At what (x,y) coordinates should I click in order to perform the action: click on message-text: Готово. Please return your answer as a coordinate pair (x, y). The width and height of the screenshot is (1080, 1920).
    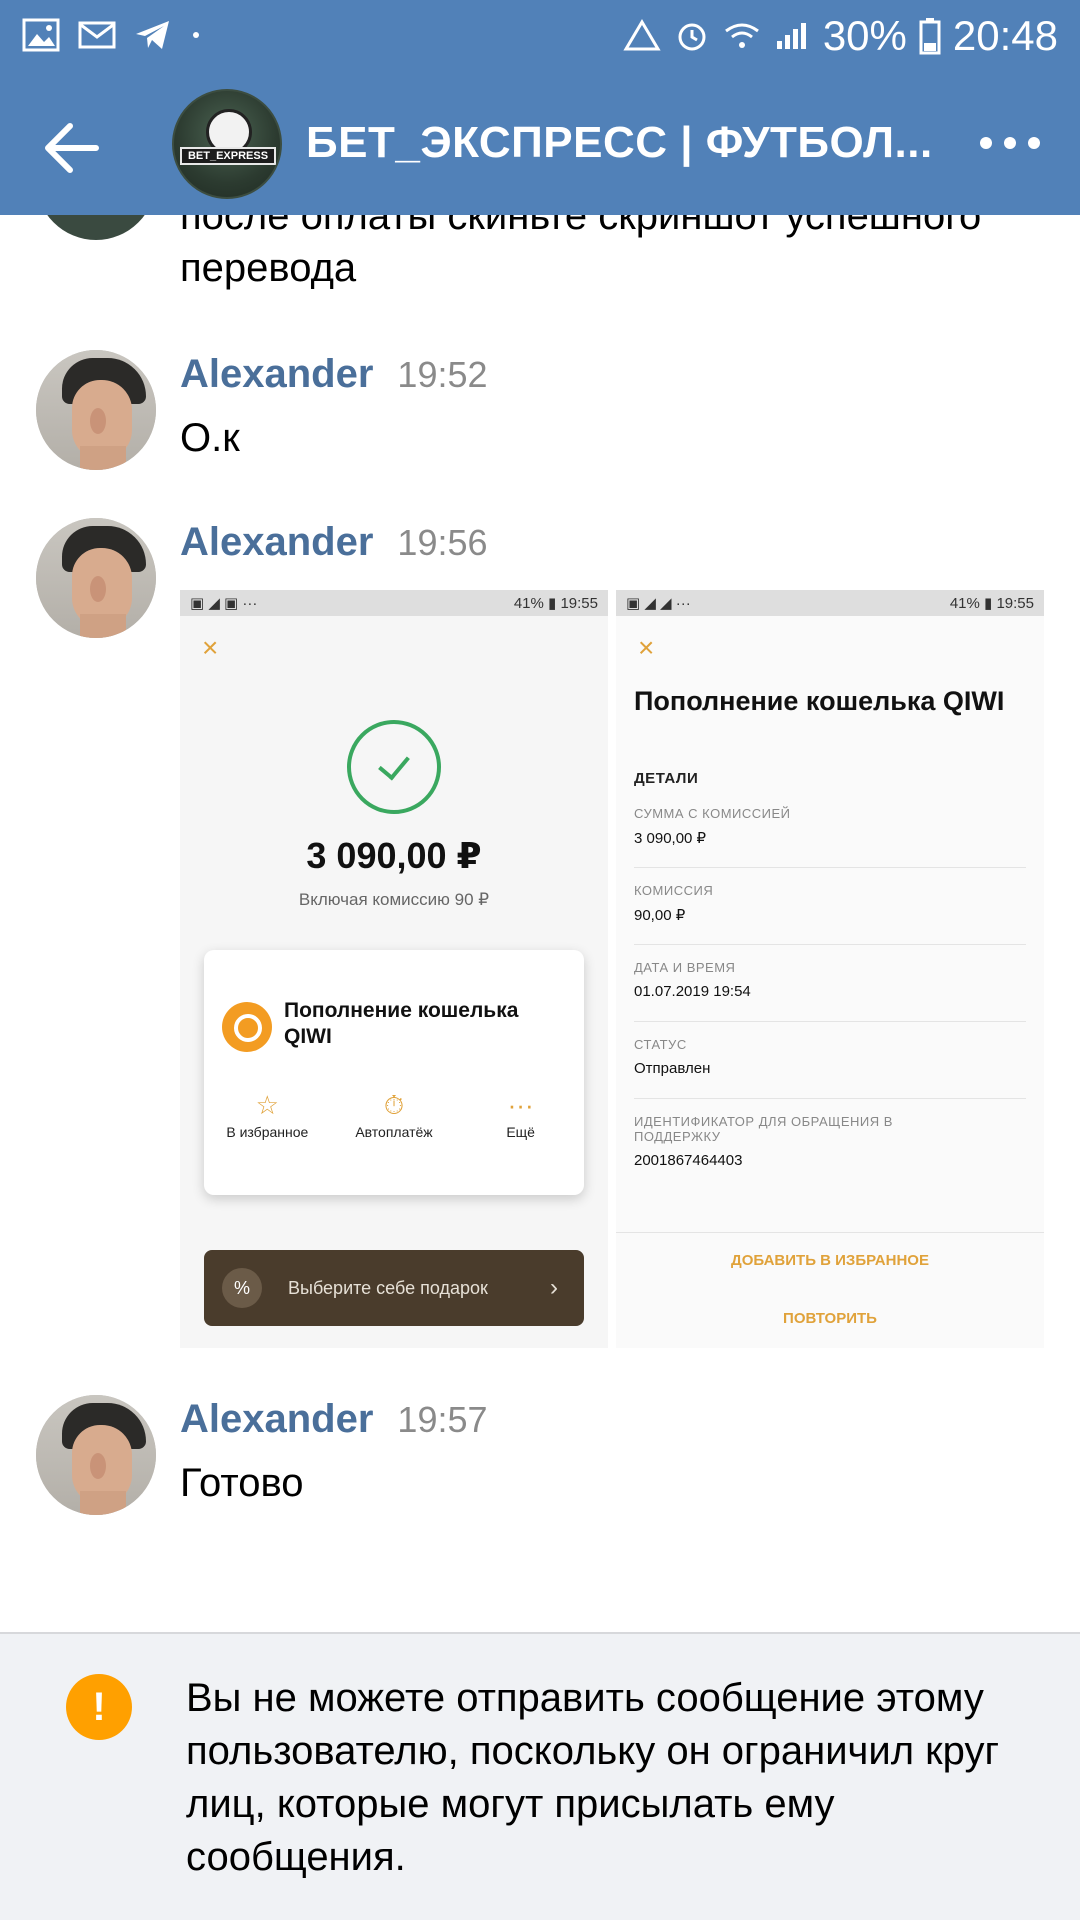
    Looking at the image, I should click on (242, 1483).